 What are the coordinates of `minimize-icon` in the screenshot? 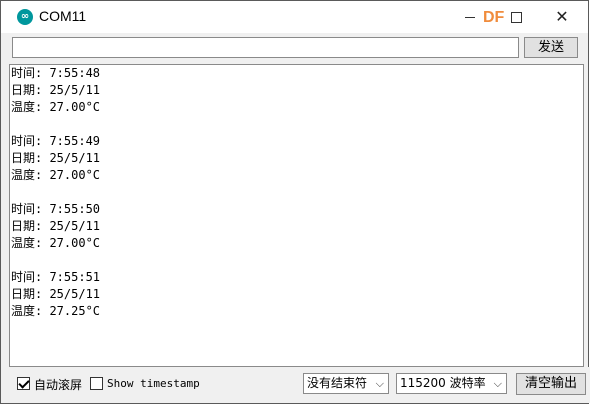 It's located at (470, 17).